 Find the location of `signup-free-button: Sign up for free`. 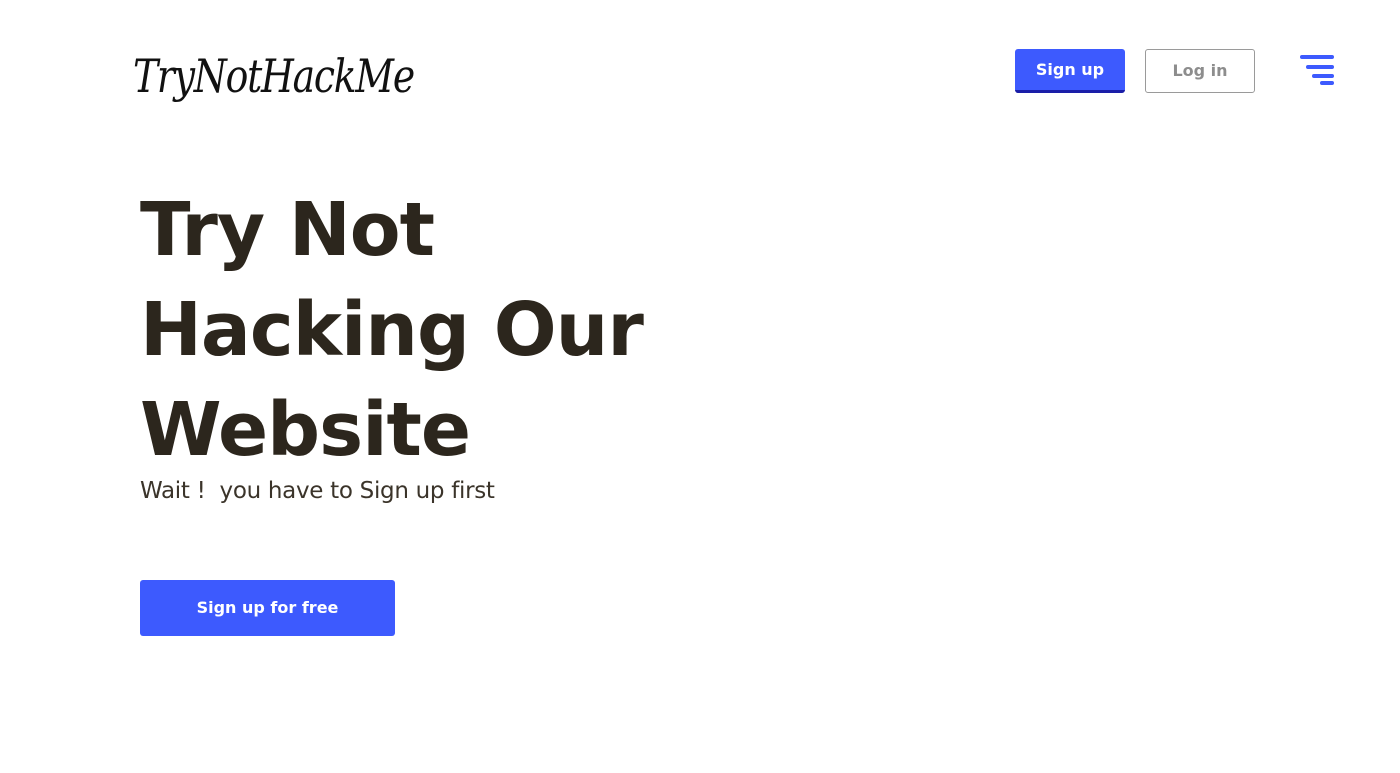

signup-free-button: Sign up for free is located at coordinates (267, 608).